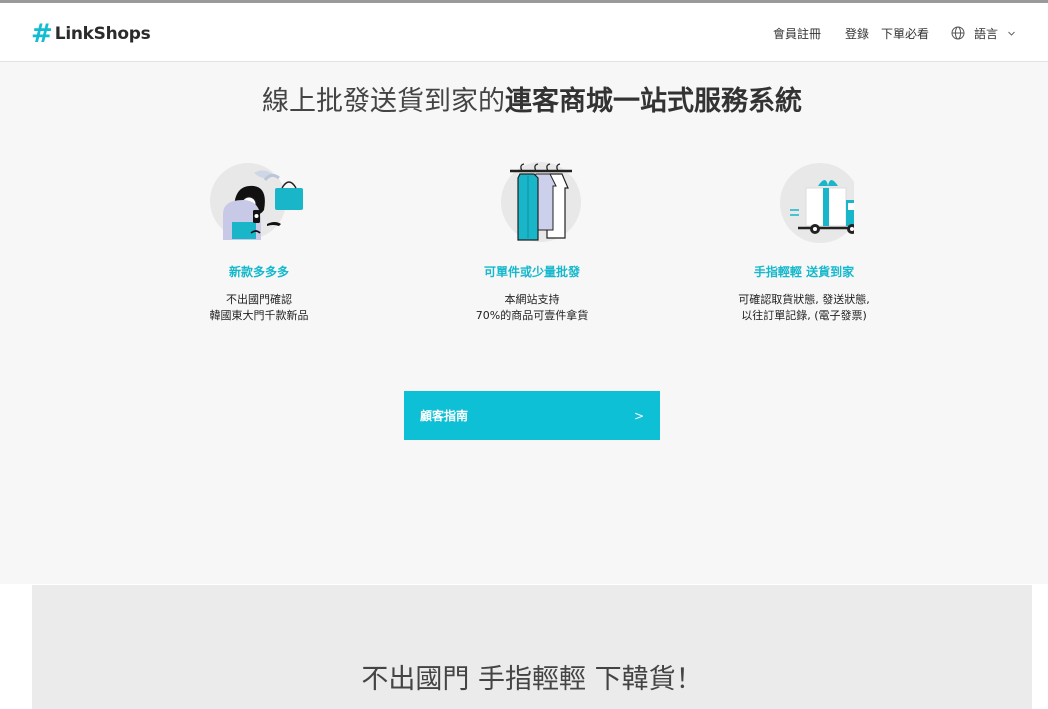 This screenshot has height=709, width=1048. Describe the element at coordinates (541, 202) in the screenshot. I see `clothes-rack-illustration-icon` at that location.